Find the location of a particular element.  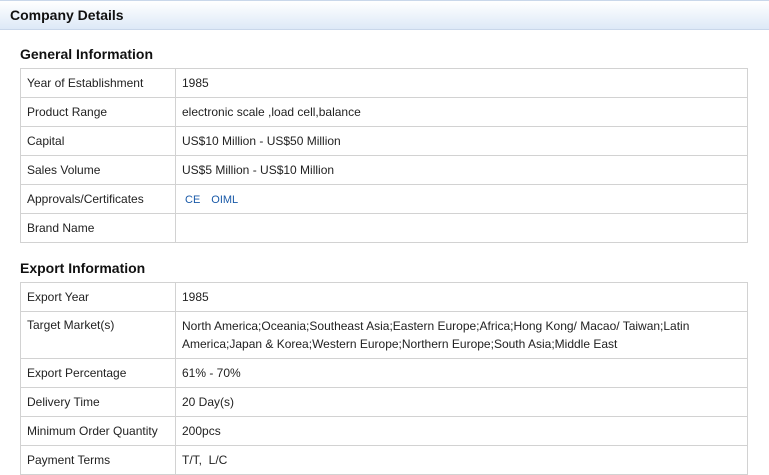

certificate-ce-link: CE is located at coordinates (192, 200).